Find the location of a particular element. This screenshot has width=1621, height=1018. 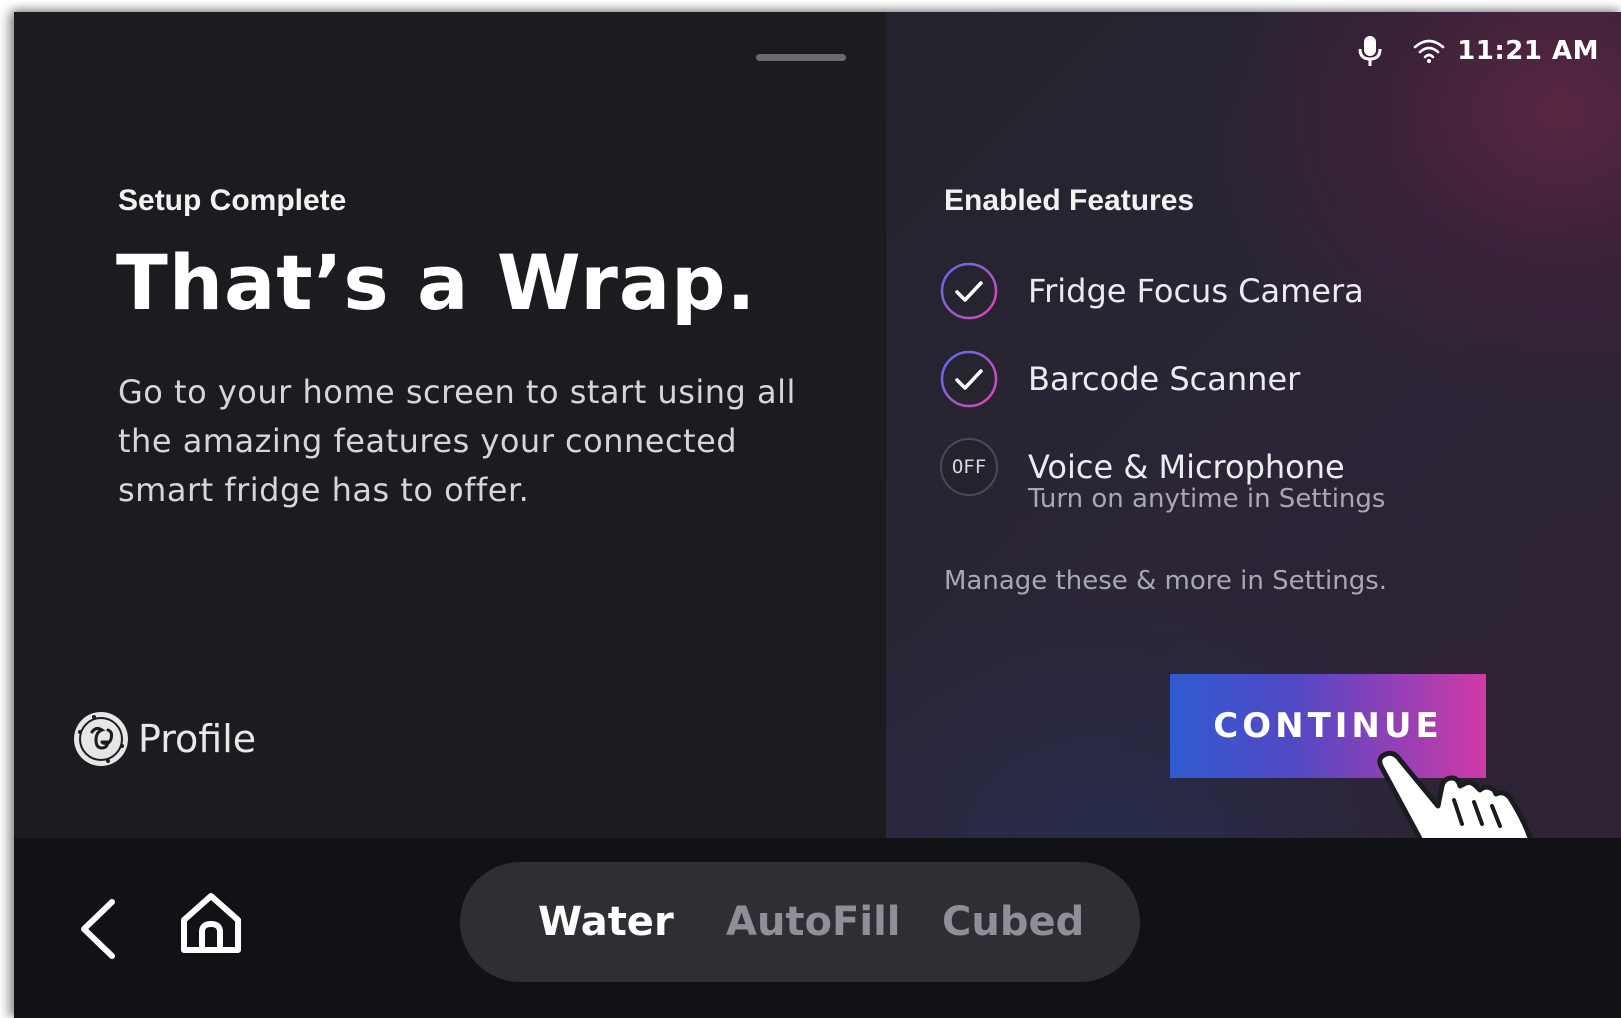

features-heading: Enabled Features is located at coordinates (1069, 200).